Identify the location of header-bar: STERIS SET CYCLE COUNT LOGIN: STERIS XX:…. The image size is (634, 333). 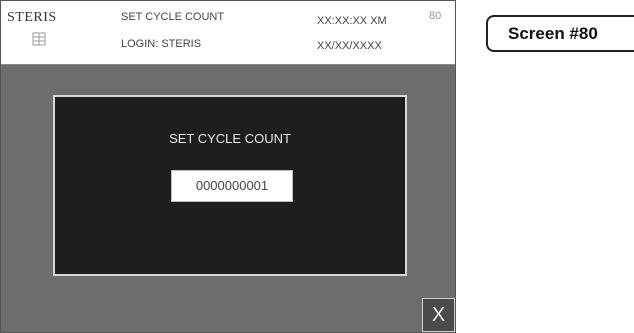
(228, 33).